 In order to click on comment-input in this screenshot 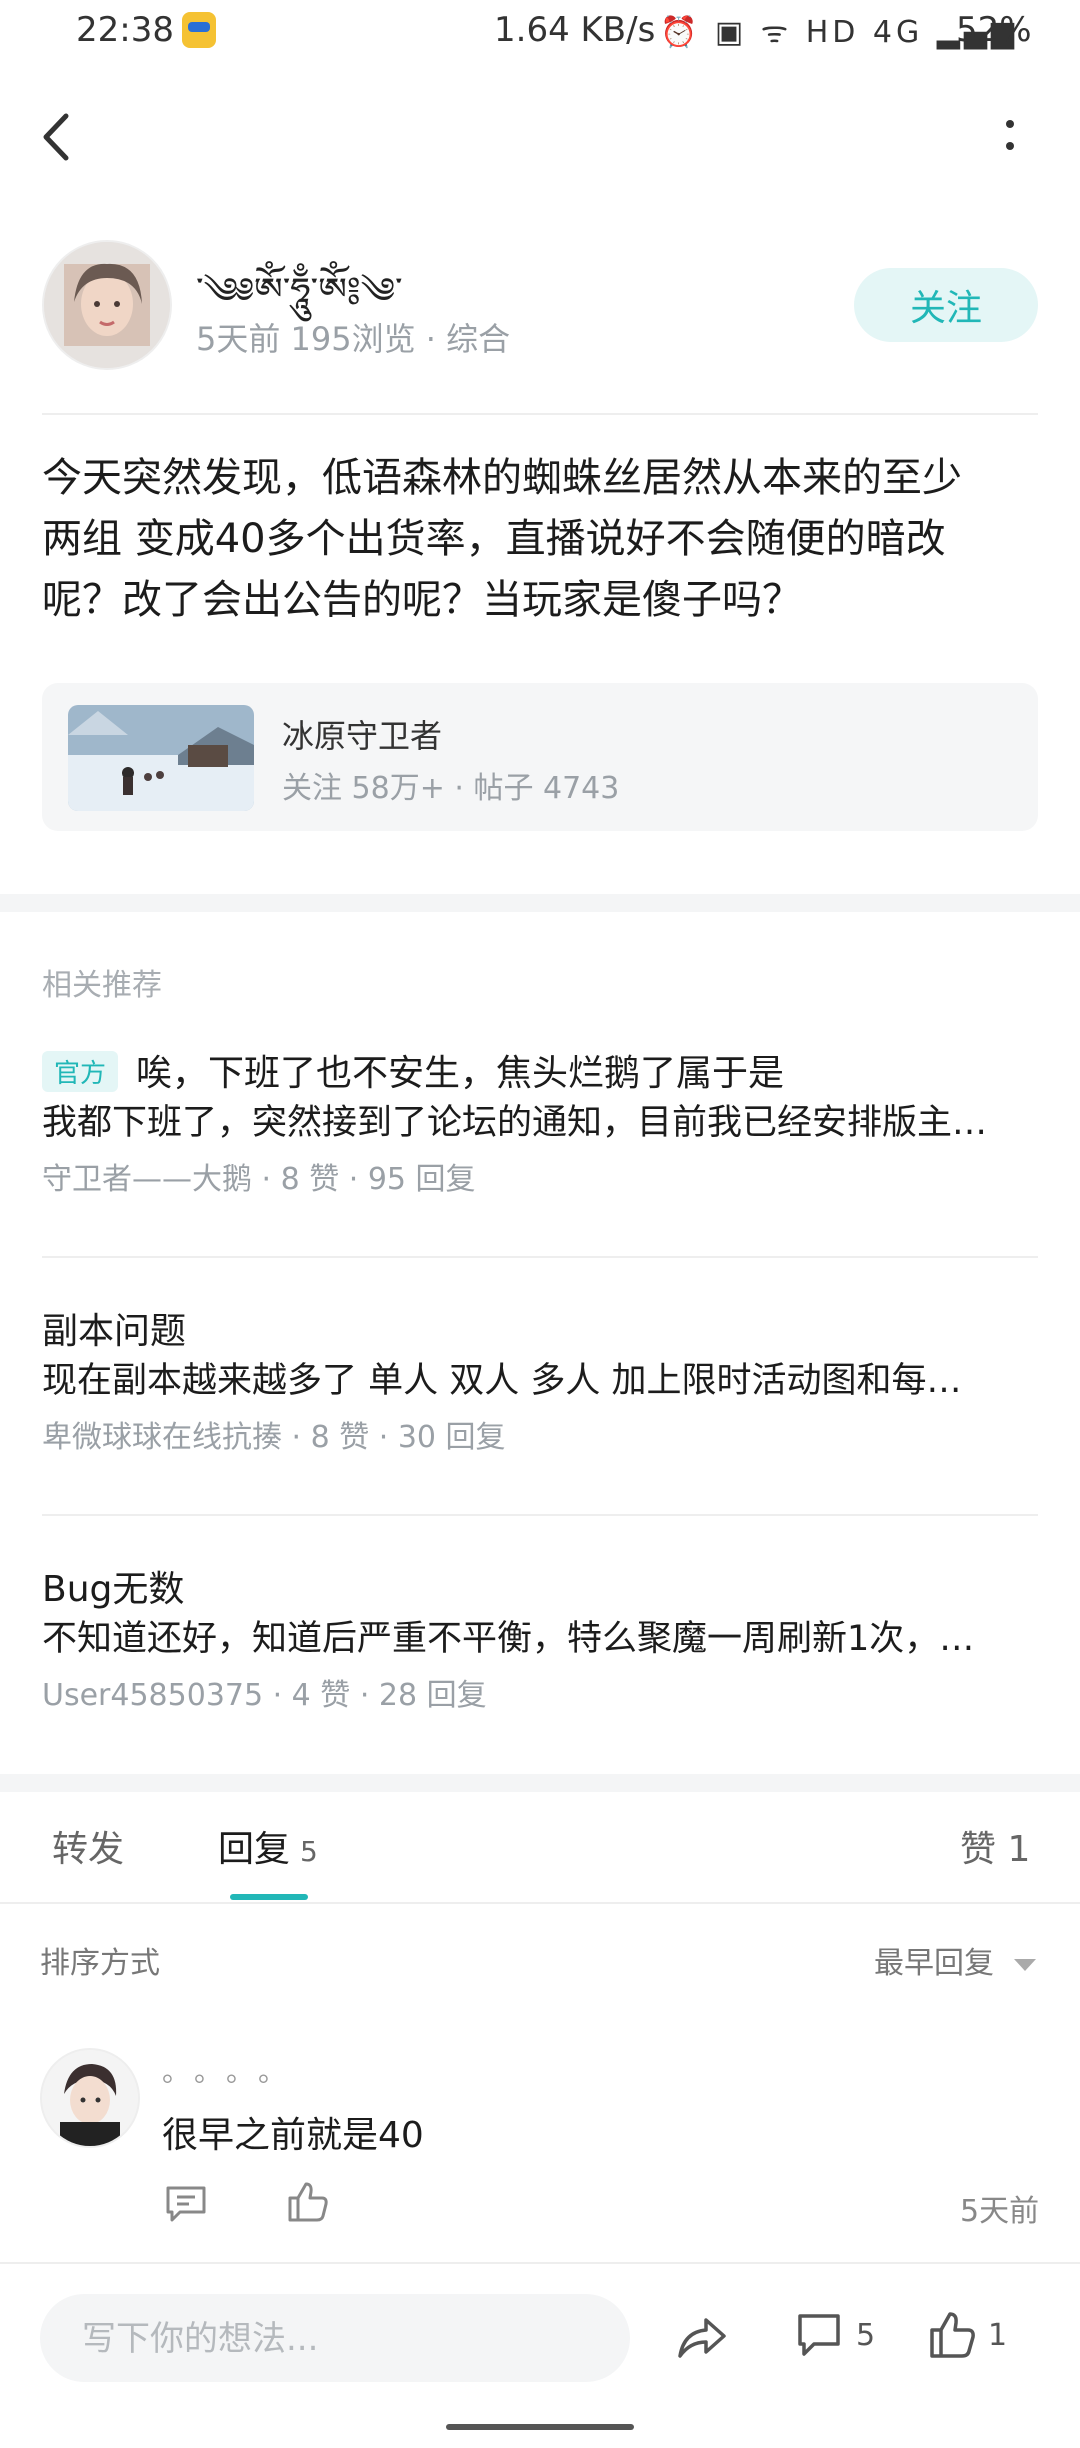, I will do `click(342, 2339)`.